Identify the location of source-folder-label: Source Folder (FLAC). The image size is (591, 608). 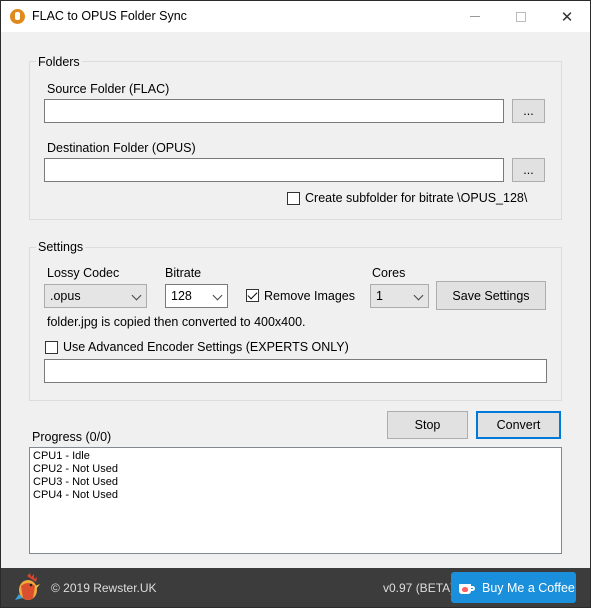
(108, 89).